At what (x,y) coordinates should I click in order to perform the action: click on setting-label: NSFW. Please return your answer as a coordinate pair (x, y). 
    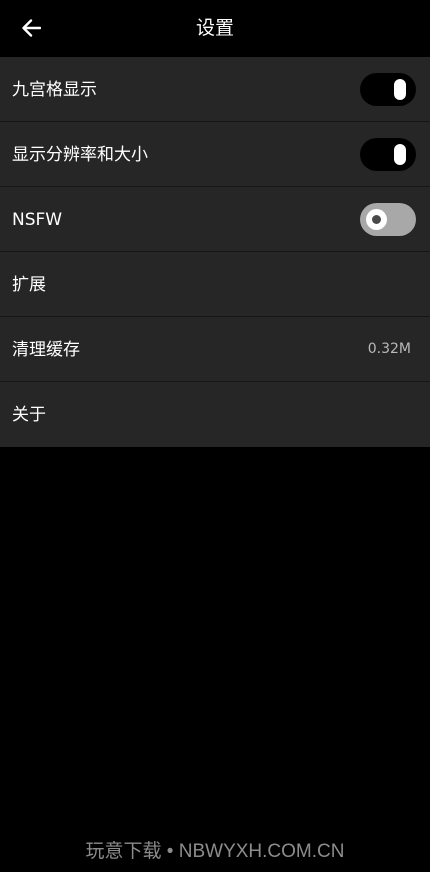
    Looking at the image, I should click on (37, 220).